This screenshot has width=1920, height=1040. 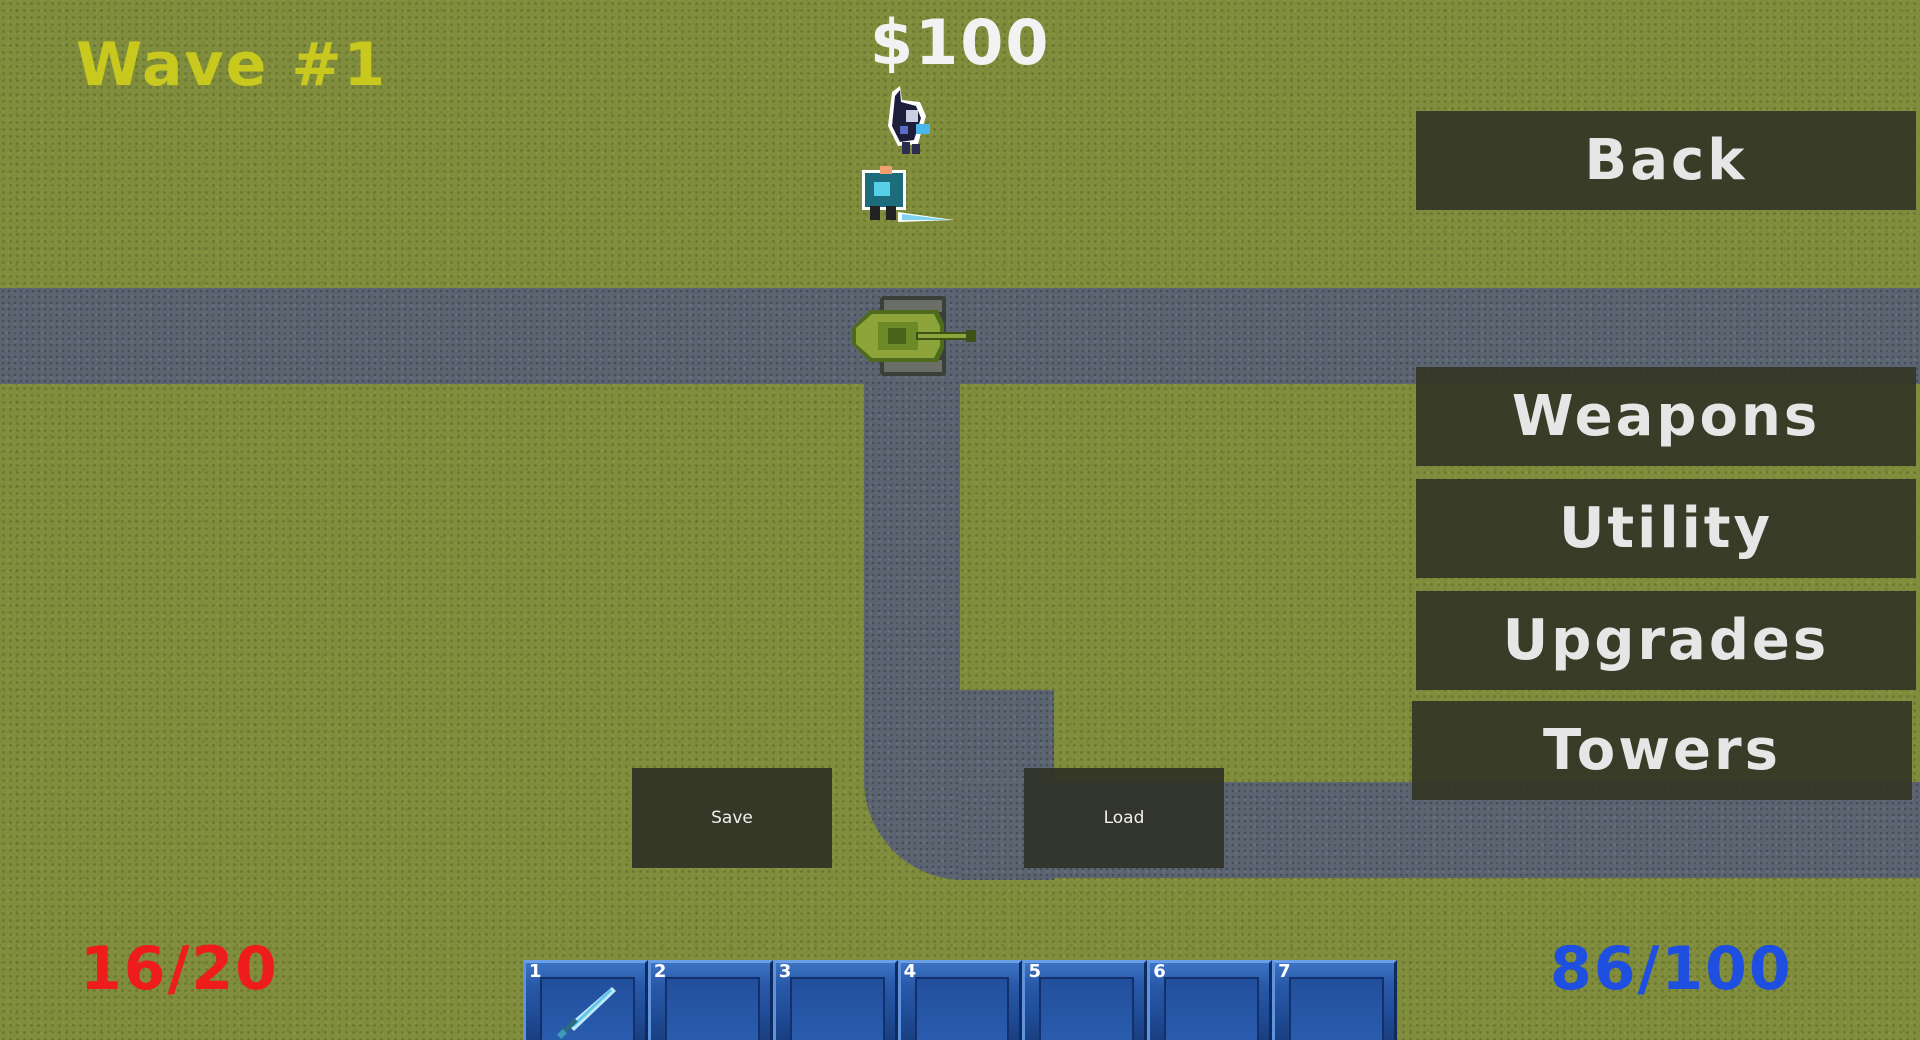 What do you see at coordinates (960, 42) in the screenshot?
I see `money-display: $100` at bounding box center [960, 42].